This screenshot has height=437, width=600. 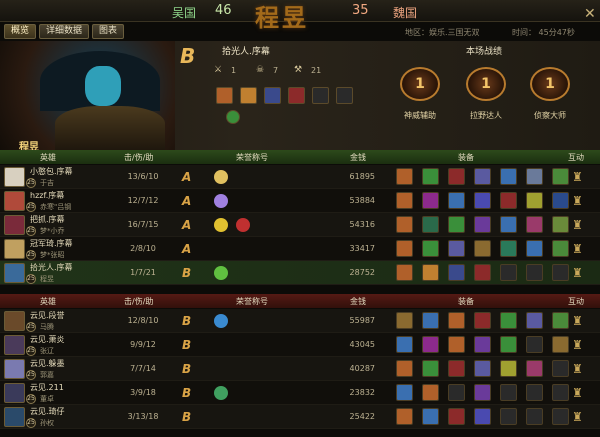 What do you see at coordinates (300, 177) in the screenshot?
I see `player-row: 25 小憨包.序幕 于吉 13/6/10 A 61895 ♜` at bounding box center [300, 177].